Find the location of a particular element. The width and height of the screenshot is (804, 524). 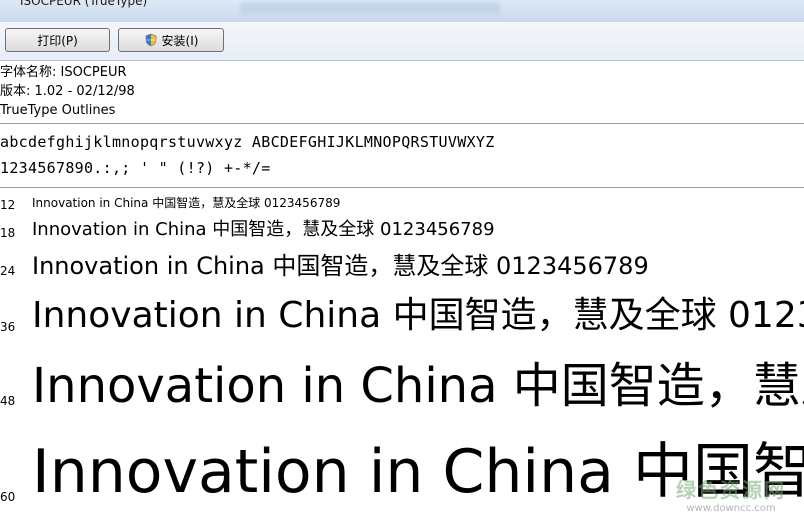

print-button: 打印(P) is located at coordinates (57, 40).